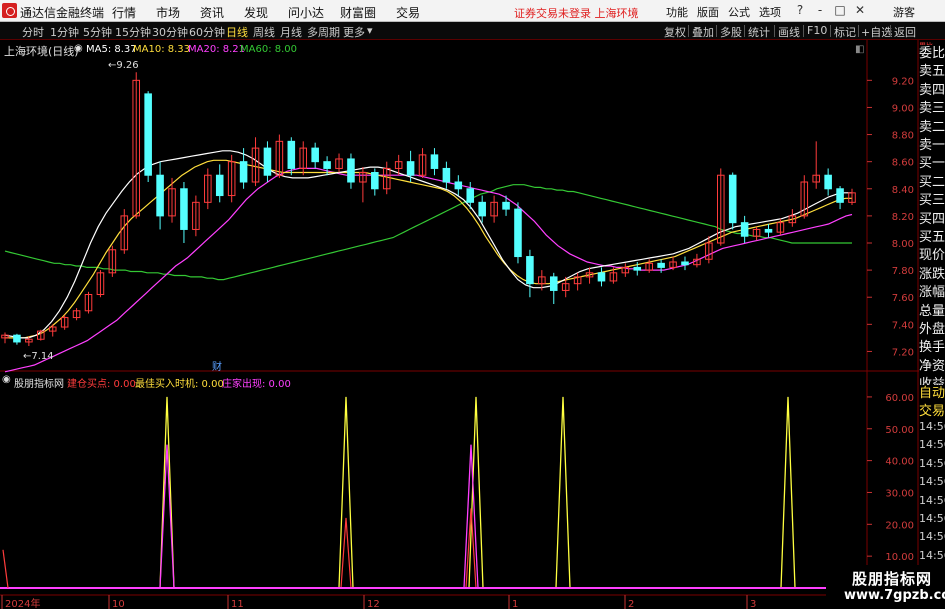  I want to click on menu-caifuquan: 财富圈, so click(358, 12).